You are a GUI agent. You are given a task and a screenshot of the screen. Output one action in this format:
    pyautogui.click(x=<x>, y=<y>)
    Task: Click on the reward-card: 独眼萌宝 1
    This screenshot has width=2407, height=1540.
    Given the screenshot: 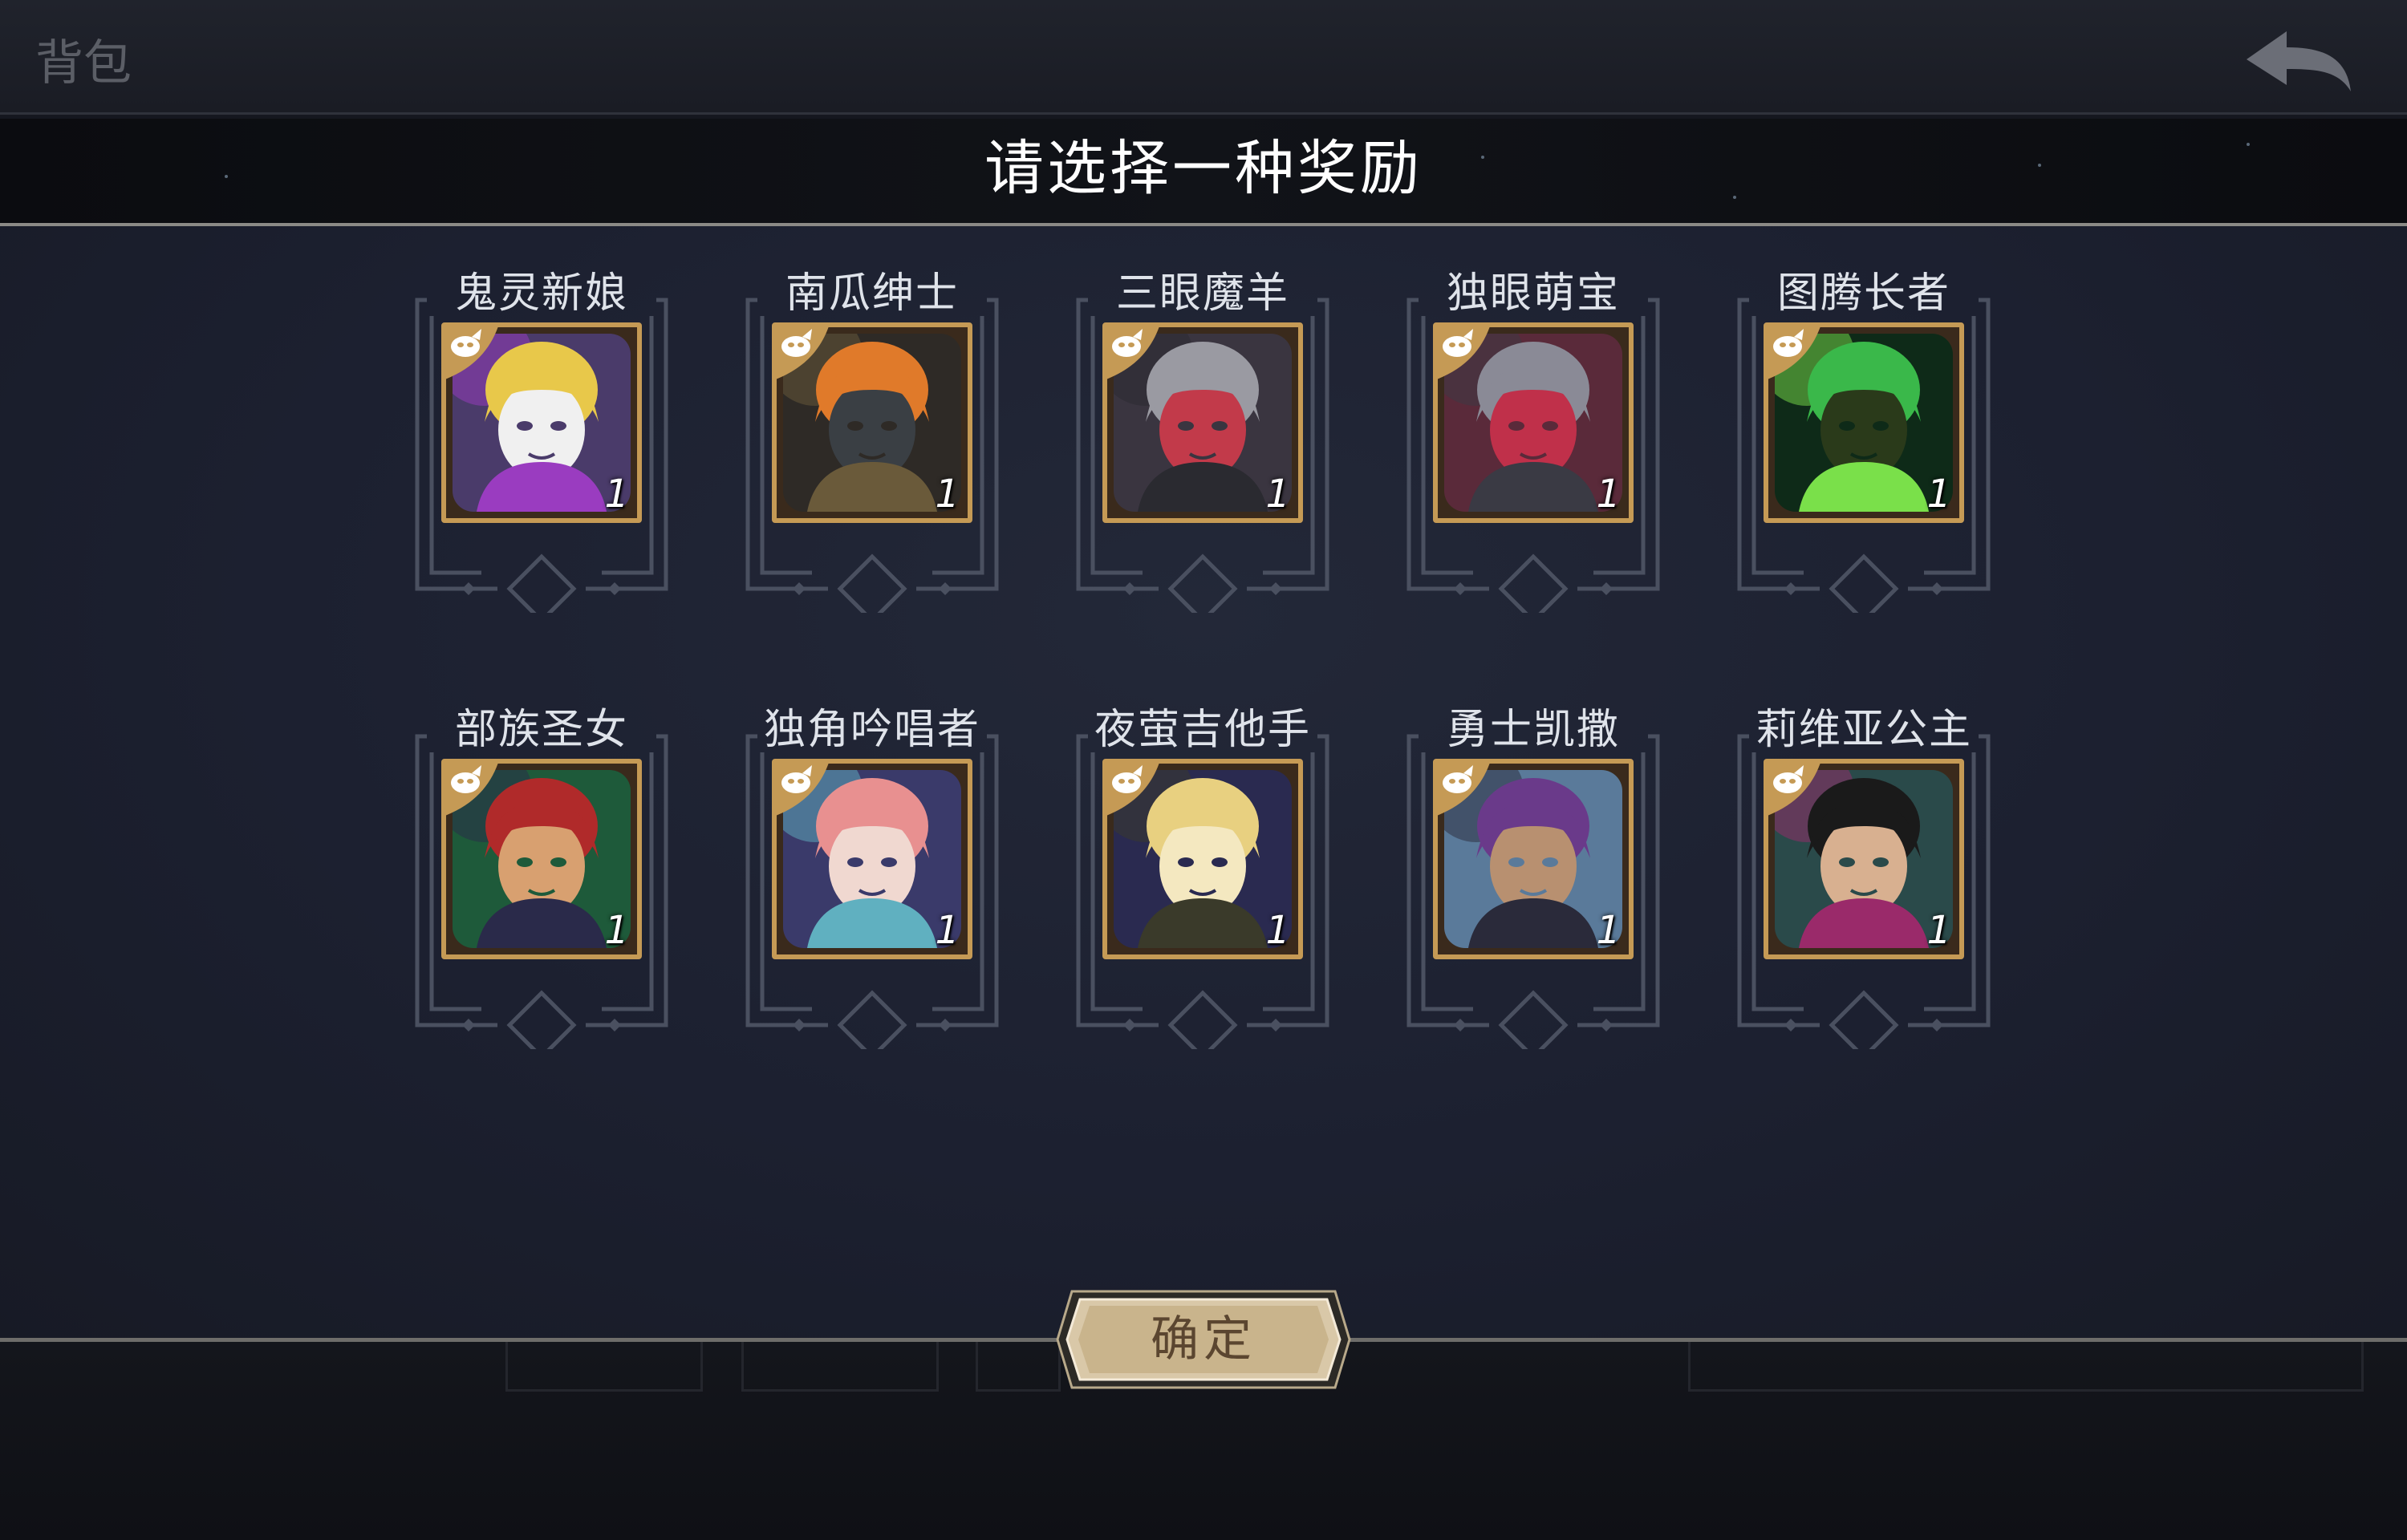 What is the action you would take?
    pyautogui.click(x=1533, y=446)
    